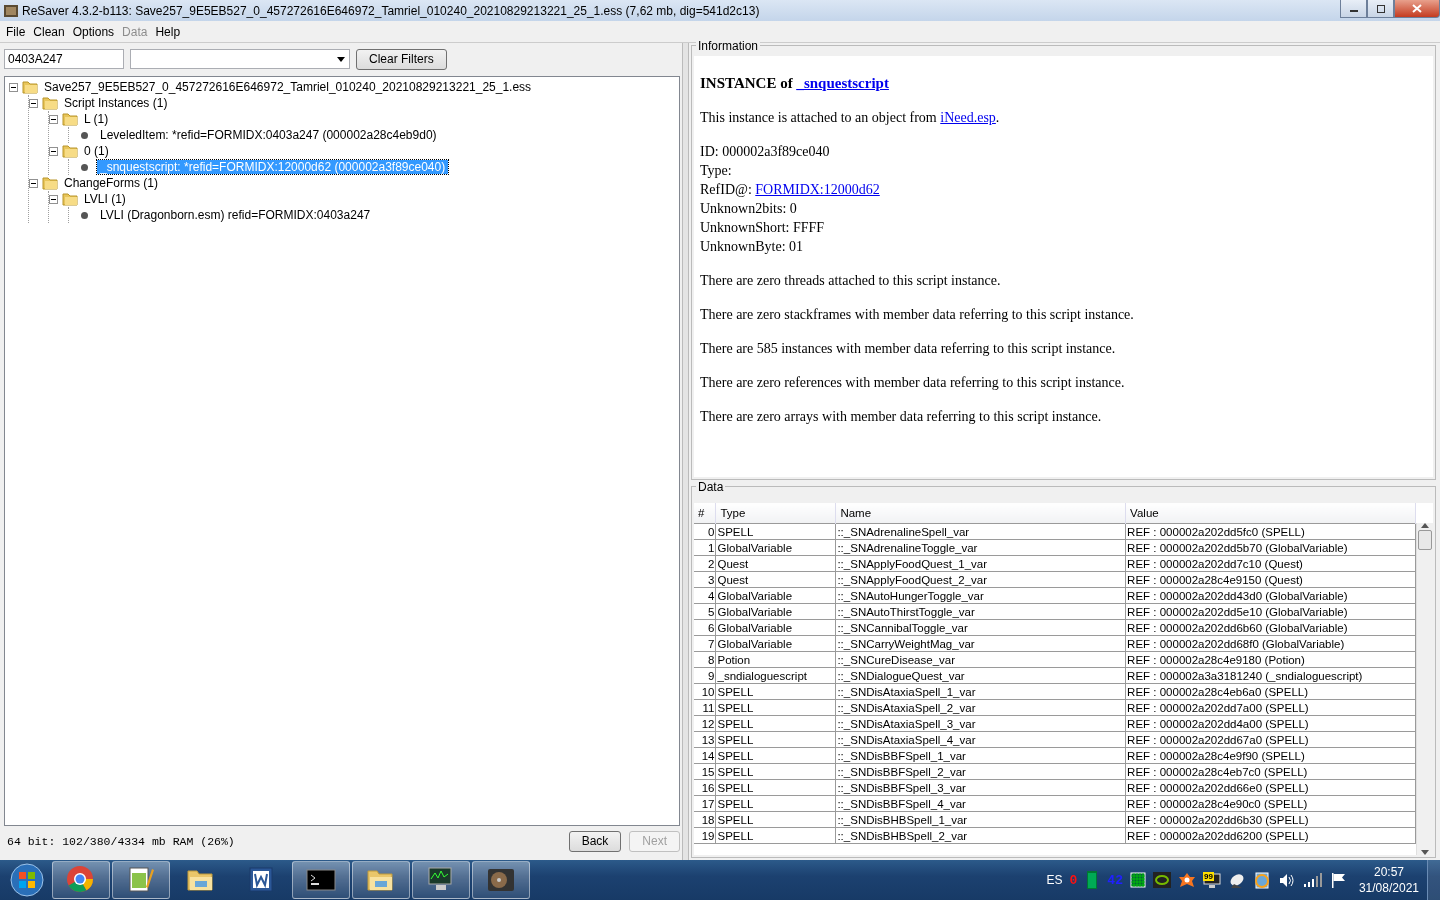 This screenshot has width=1440, height=900. I want to click on table-cell: 4, so click(705, 595).